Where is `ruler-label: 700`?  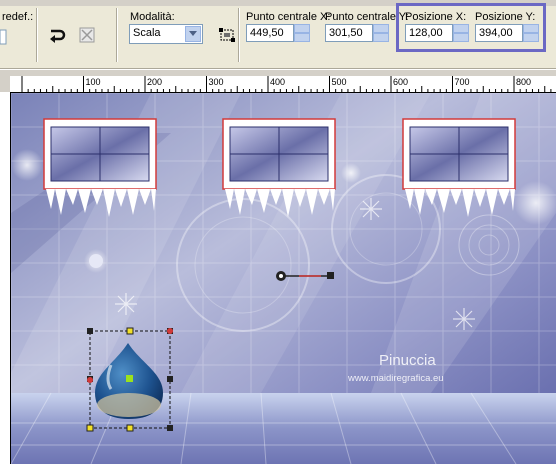 ruler-label: 700 is located at coordinates (462, 82).